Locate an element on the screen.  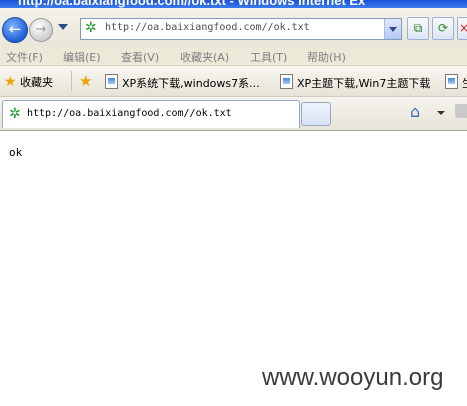
feeds-icon is located at coordinates (461, 111).